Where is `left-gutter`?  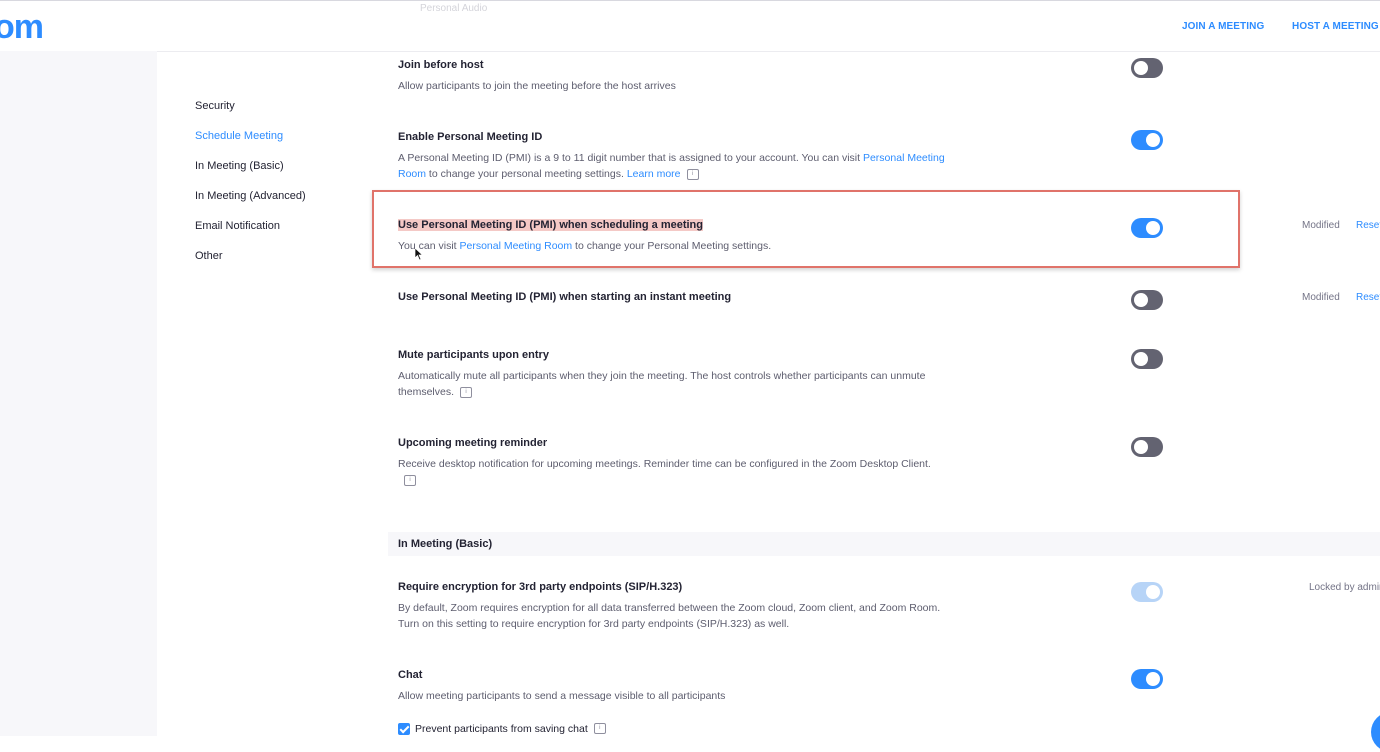
left-gutter is located at coordinates (78, 393).